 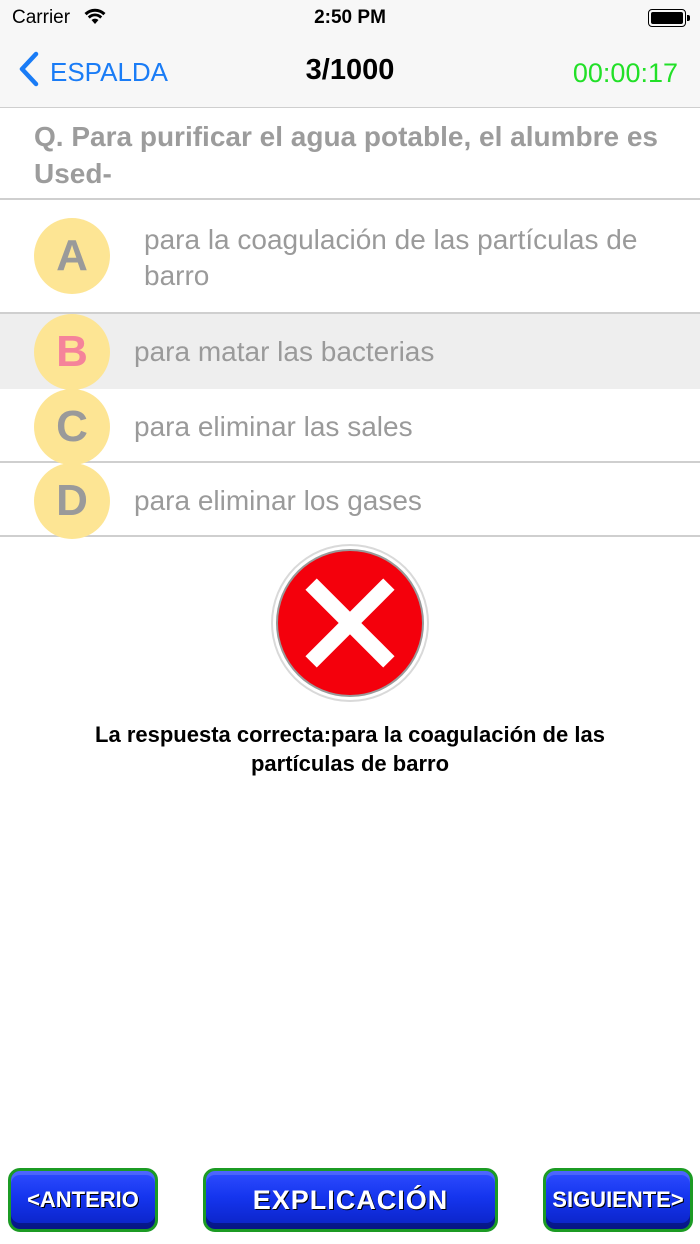 What do you see at coordinates (350, 72) in the screenshot?
I see `navigation-bar: ESPALDA 3/1000 00:00:17` at bounding box center [350, 72].